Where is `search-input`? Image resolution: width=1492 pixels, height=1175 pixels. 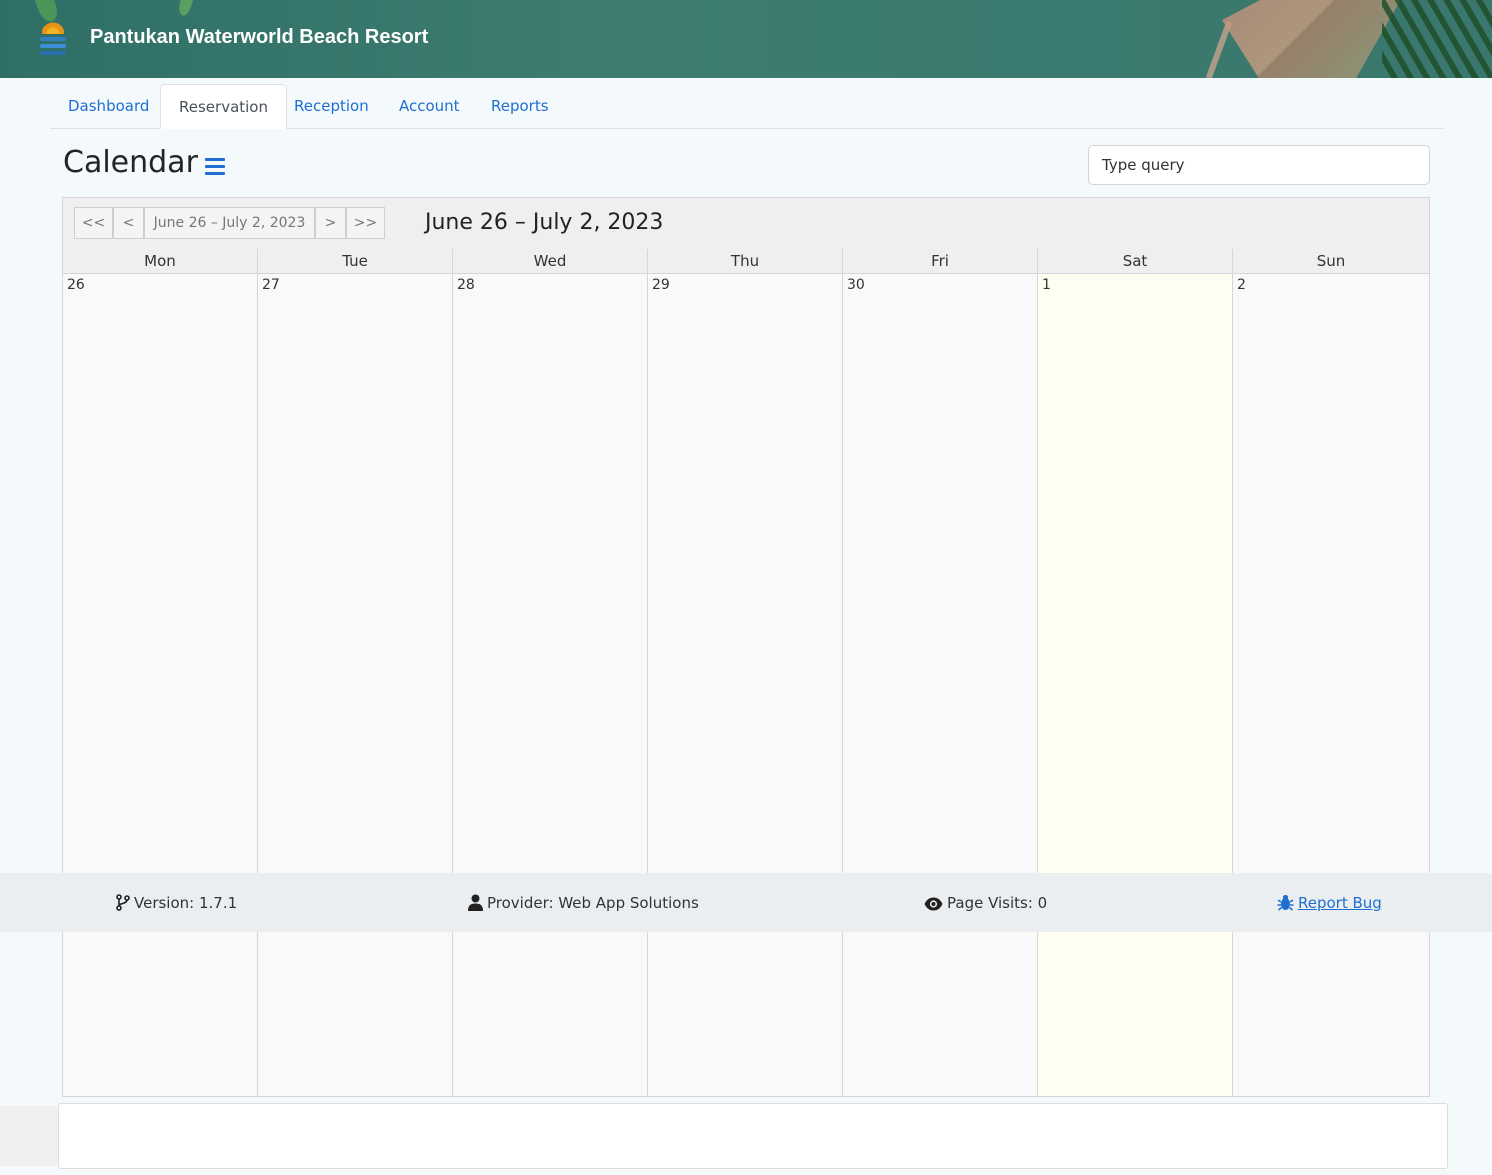
search-input is located at coordinates (1259, 165).